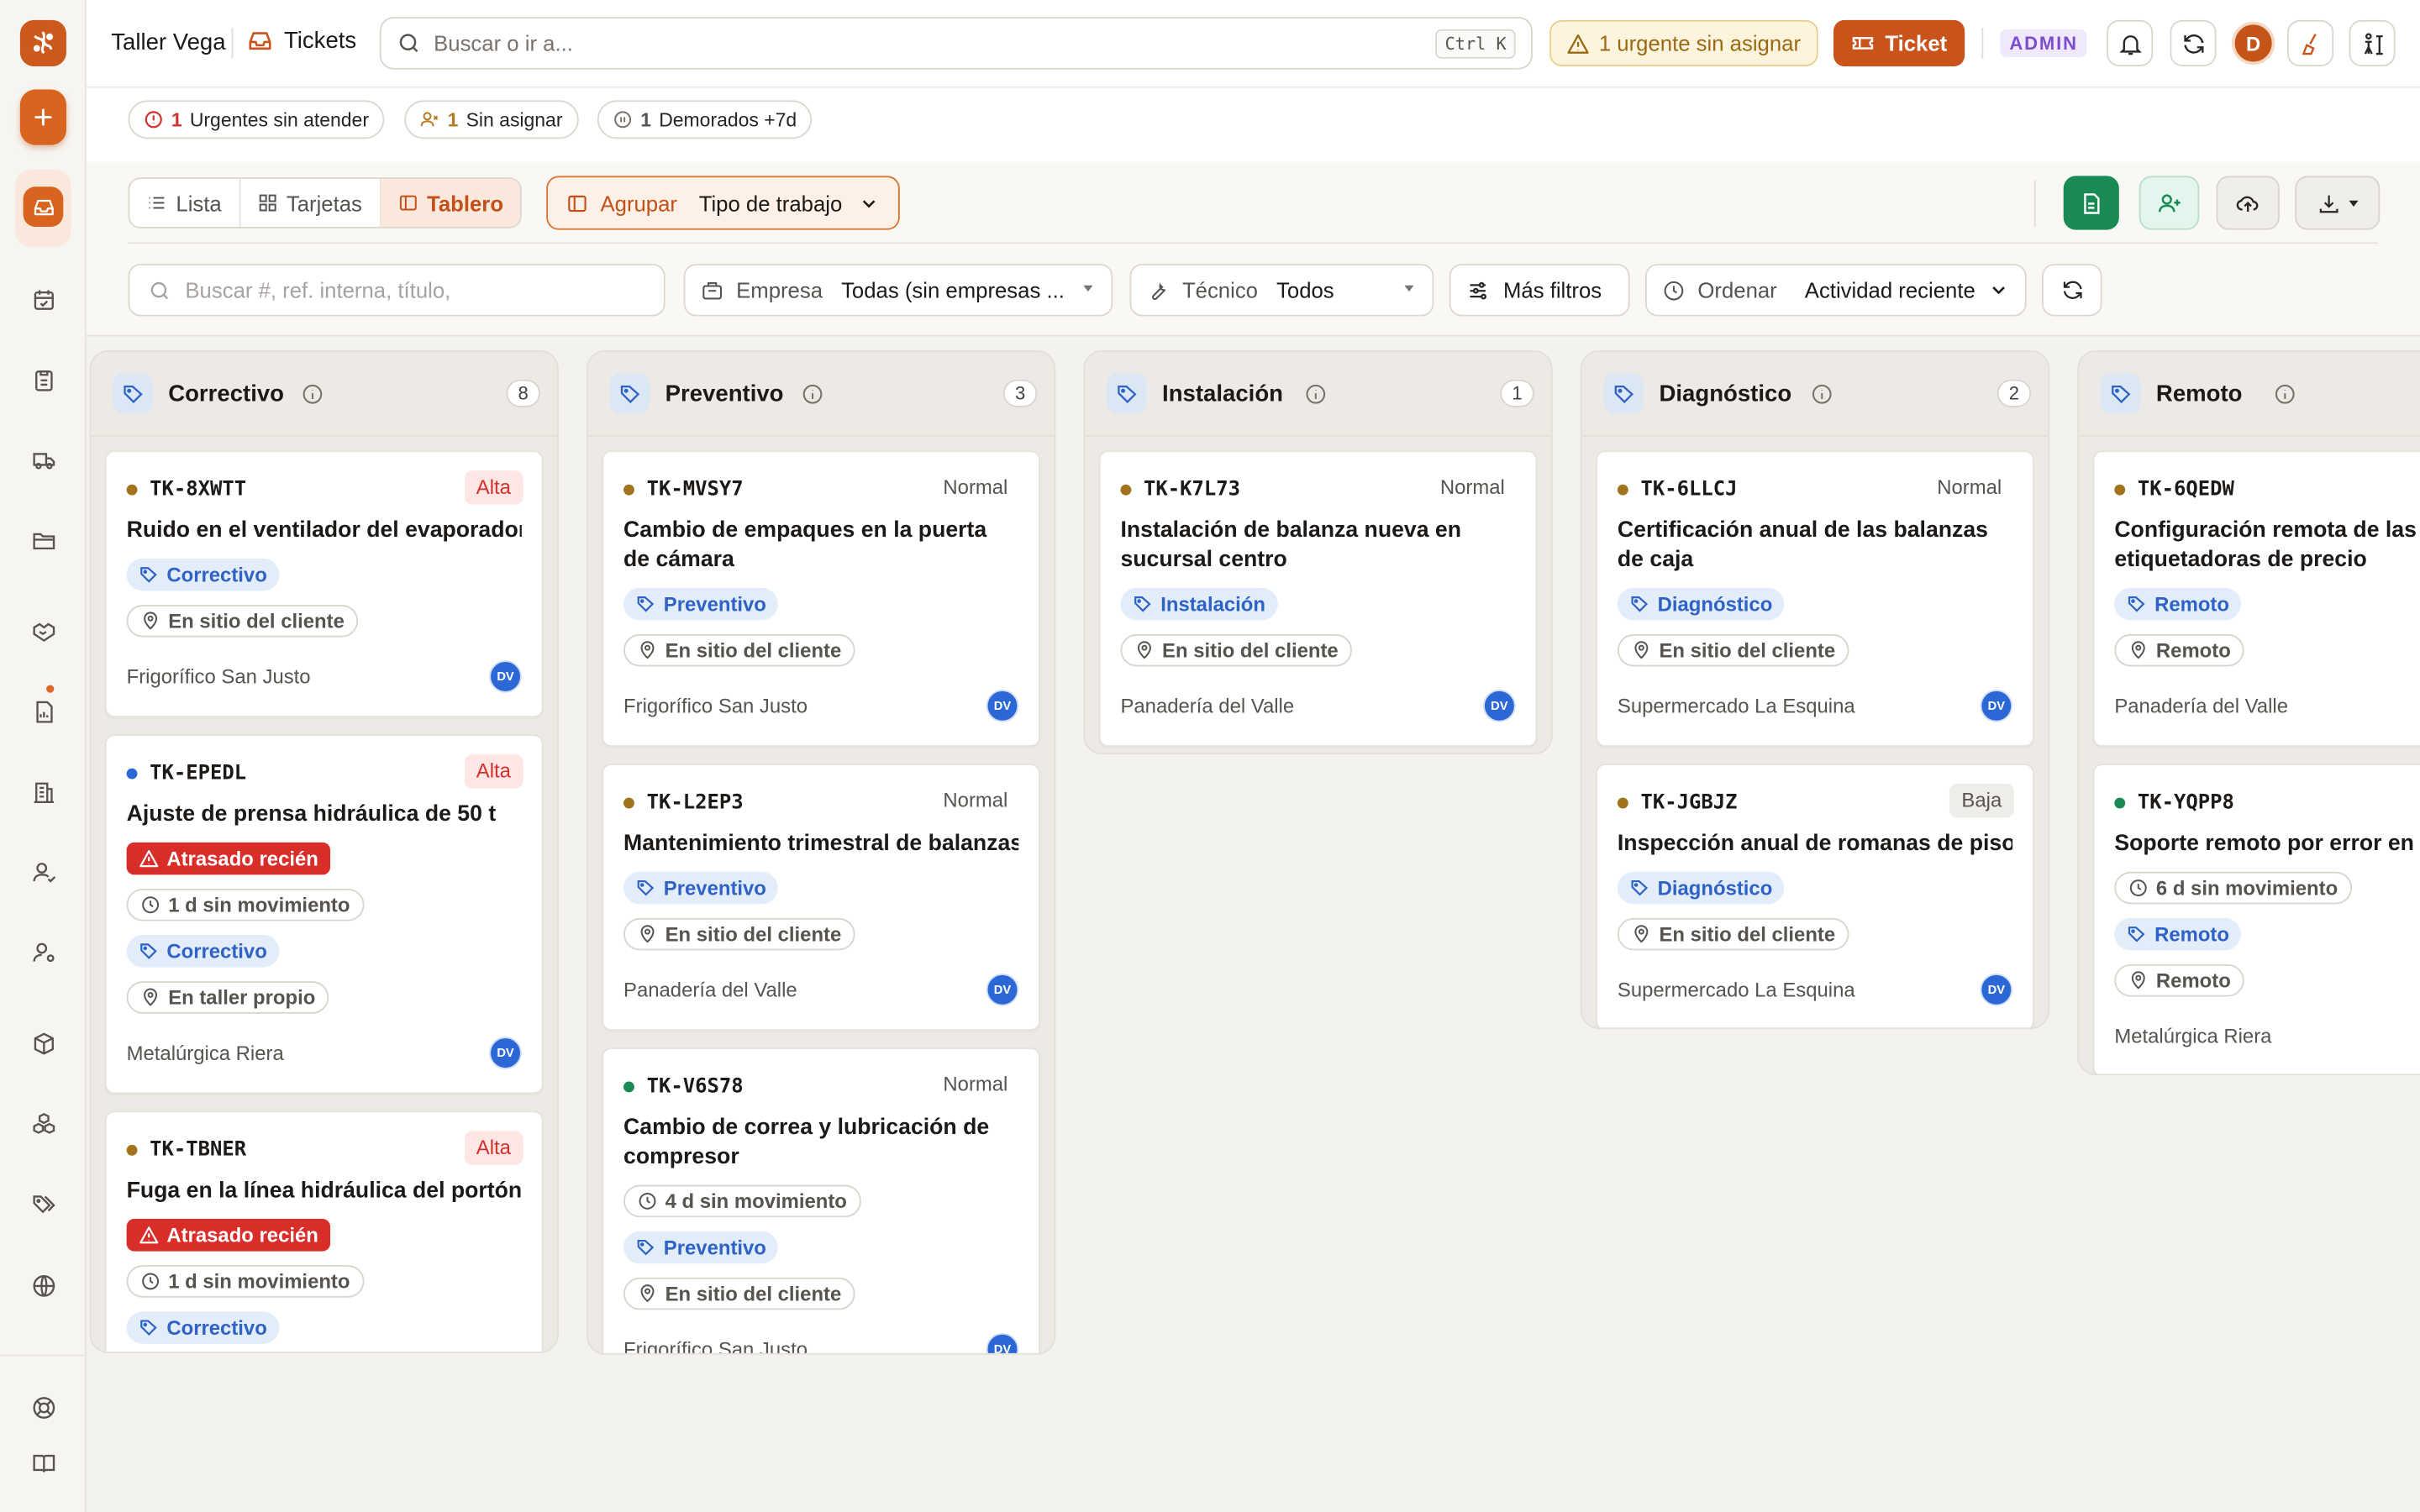 This screenshot has height=1512, width=2420. I want to click on view-list-tab: Lista, so click(184, 203).